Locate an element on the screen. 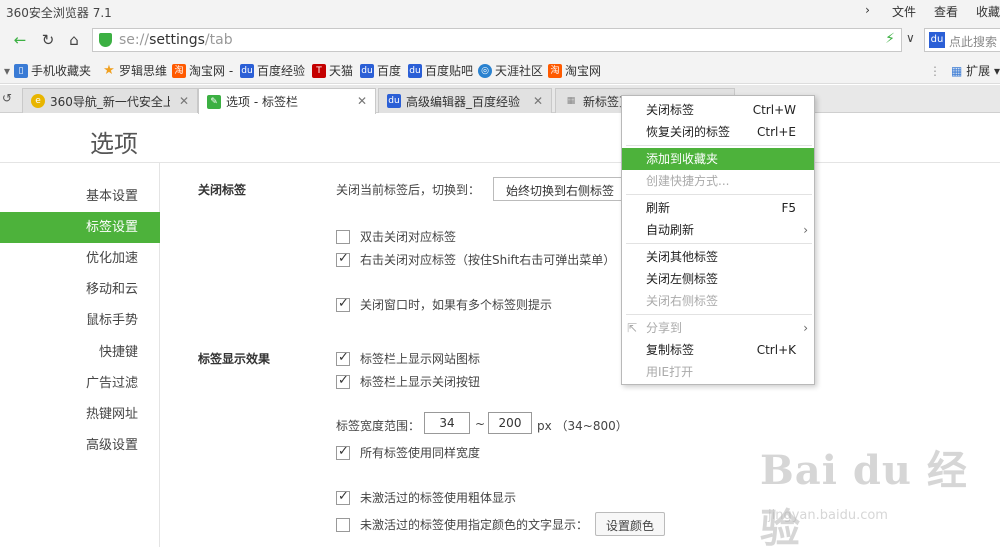  share-icon: ⇱ is located at coordinates (632, 328).